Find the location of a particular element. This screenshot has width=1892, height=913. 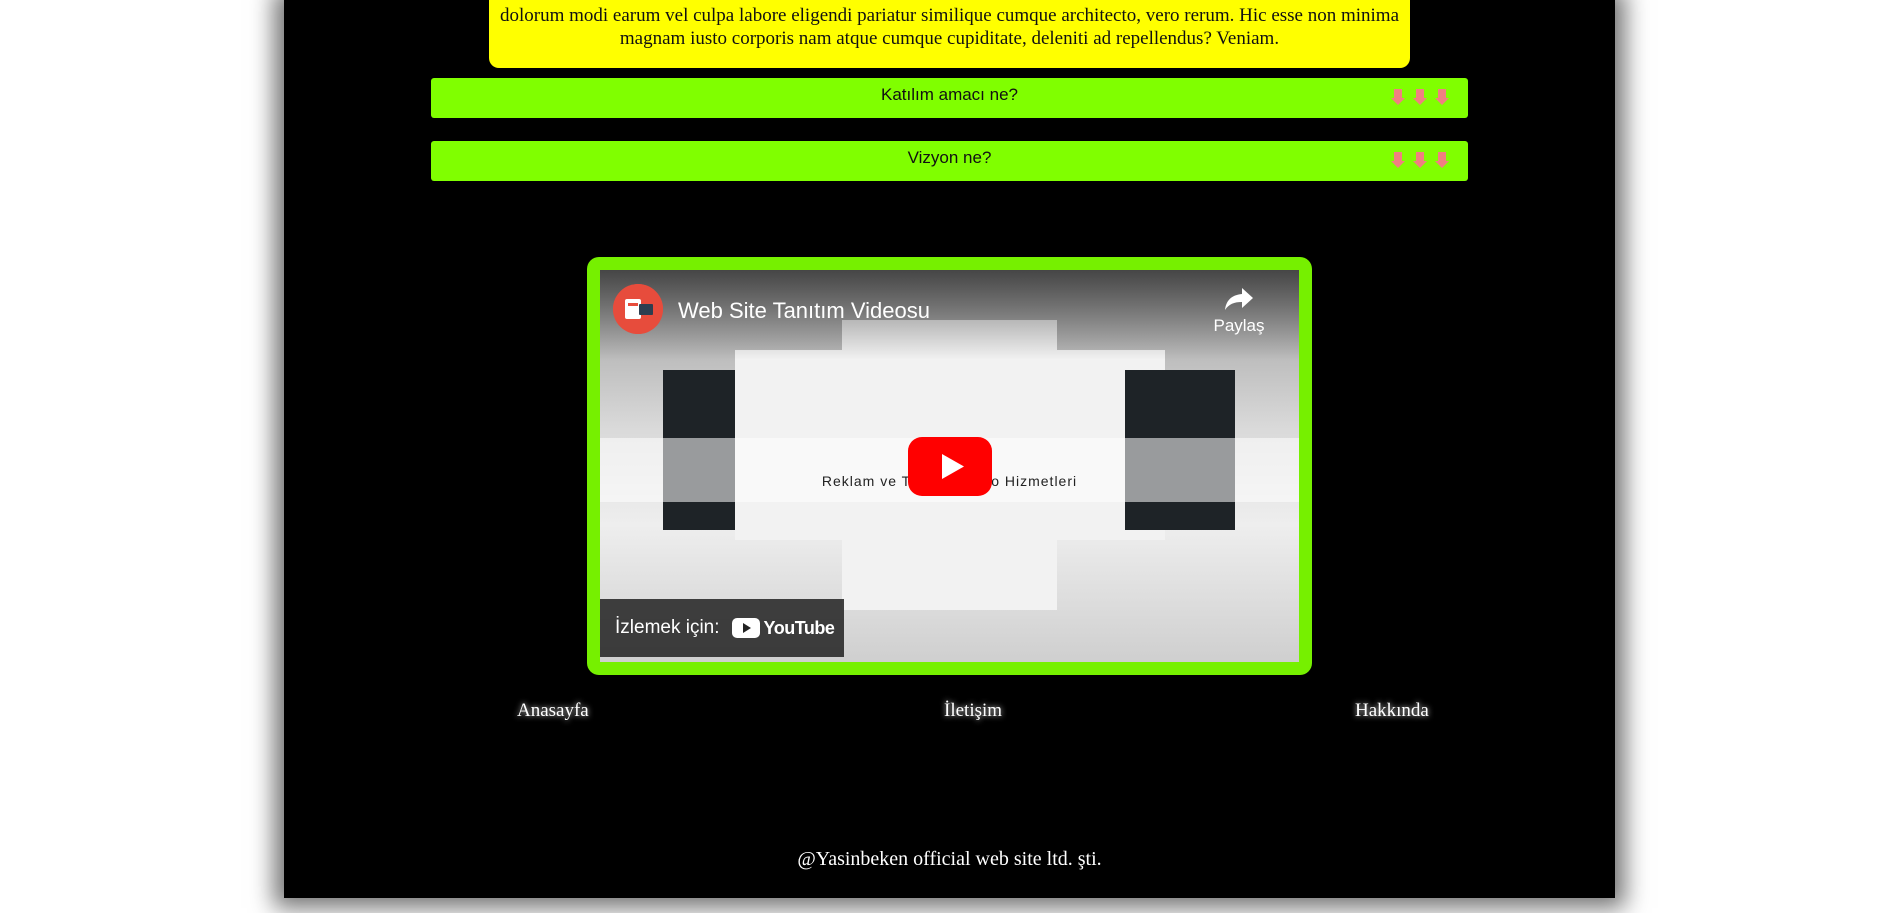

share-button: Paylaş is located at coordinates (1239, 311).